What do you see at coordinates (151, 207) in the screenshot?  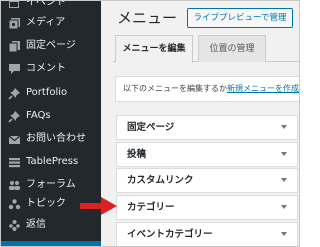 I see `accordion-title: カテゴリー` at bounding box center [151, 207].